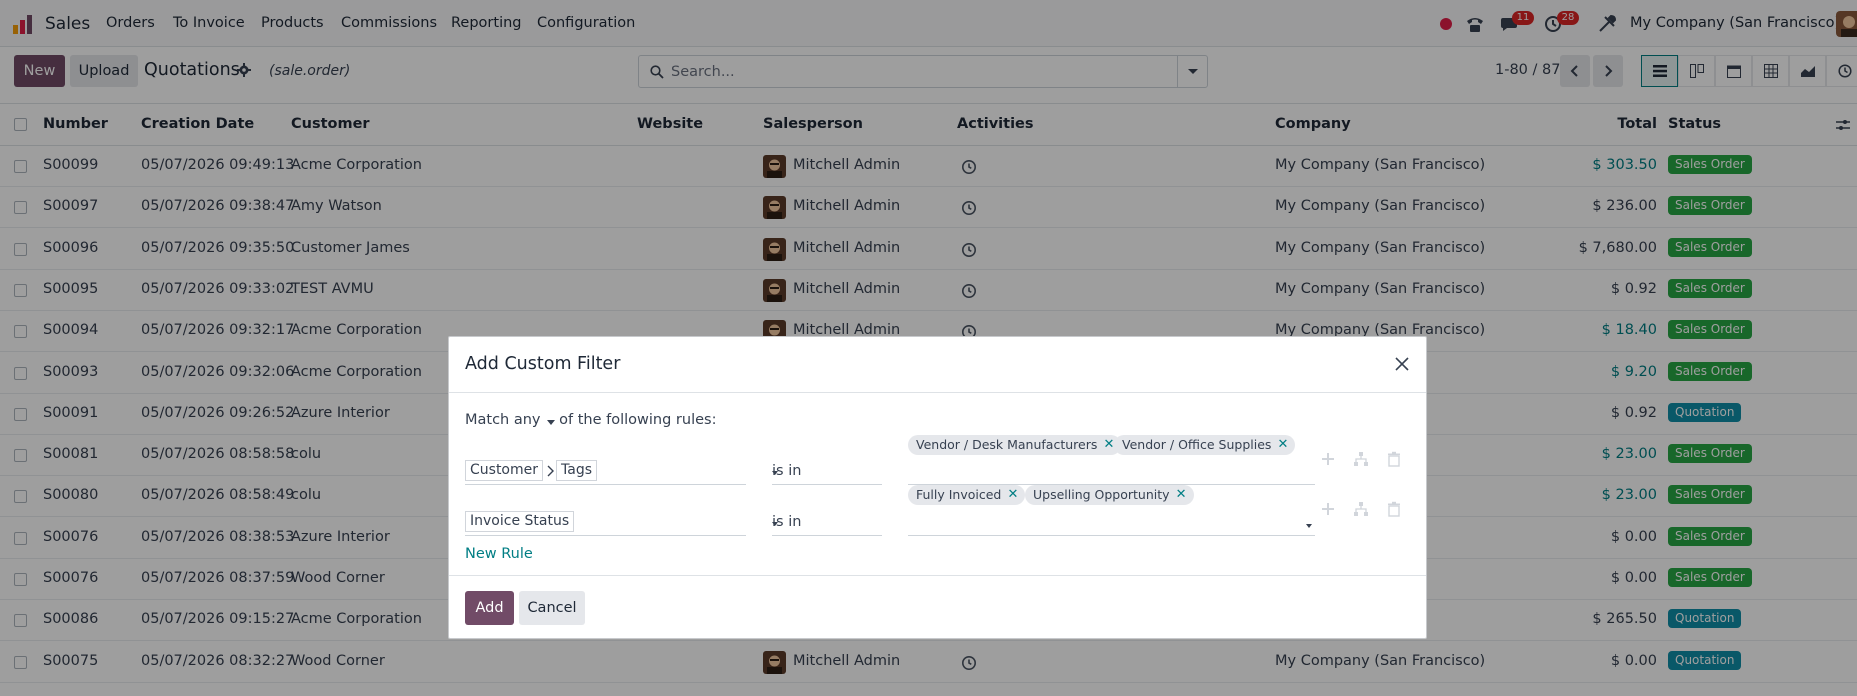  Describe the element at coordinates (520, 521) in the screenshot. I see `path-segment: Invoice Status` at that location.